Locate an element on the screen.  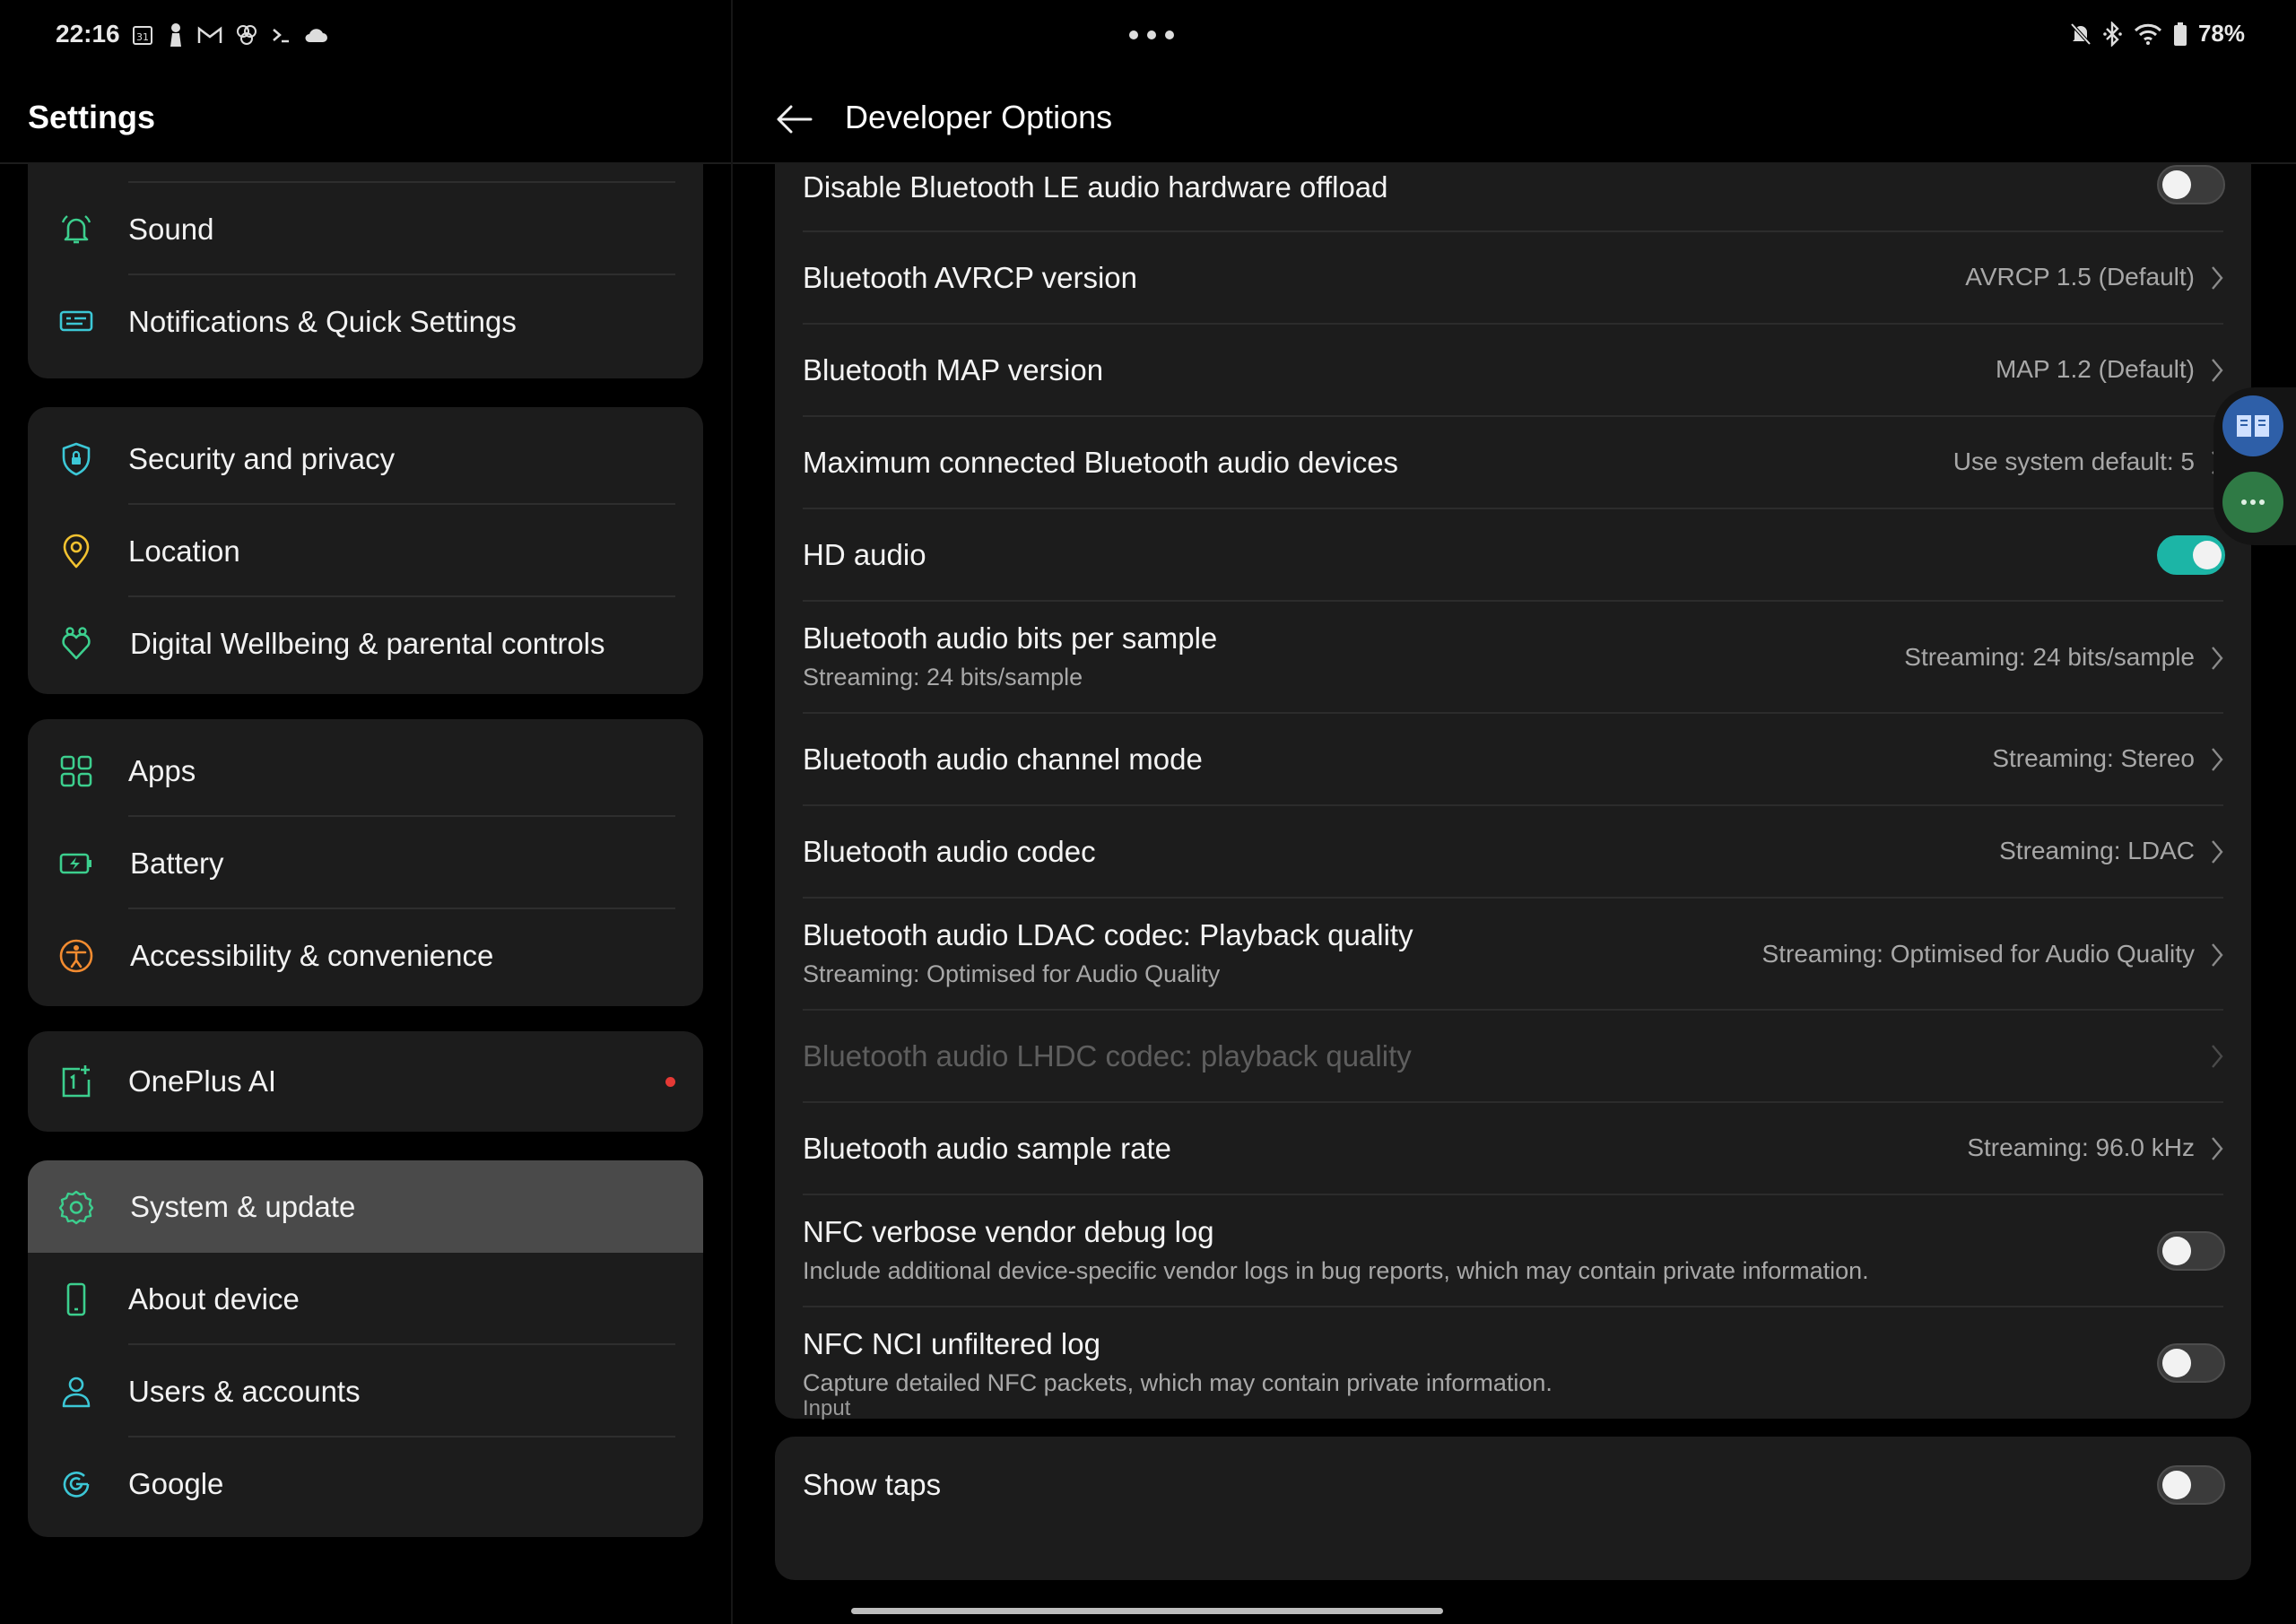
sidebar-item-label: About device is located at coordinates (214, 1299).